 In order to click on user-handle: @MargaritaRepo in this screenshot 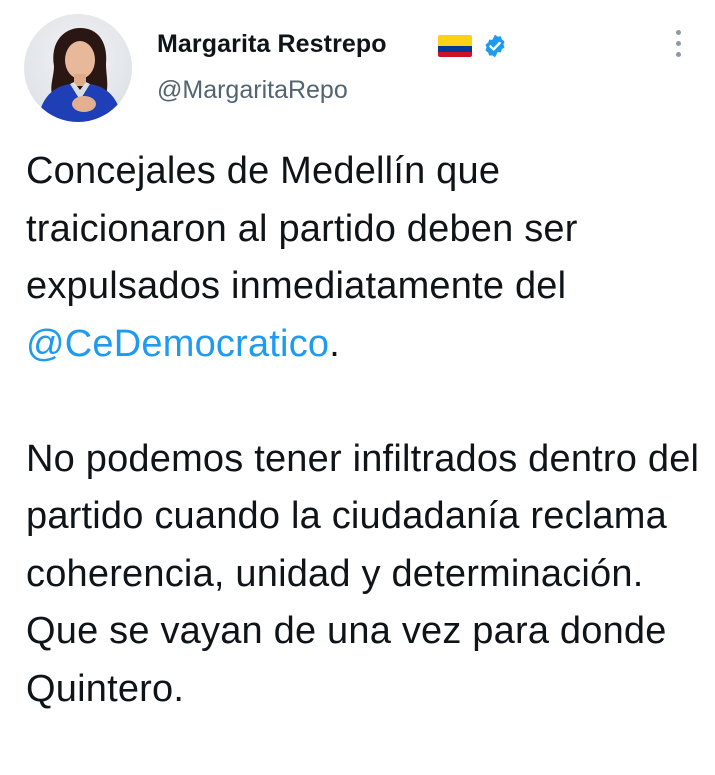, I will do `click(252, 90)`.